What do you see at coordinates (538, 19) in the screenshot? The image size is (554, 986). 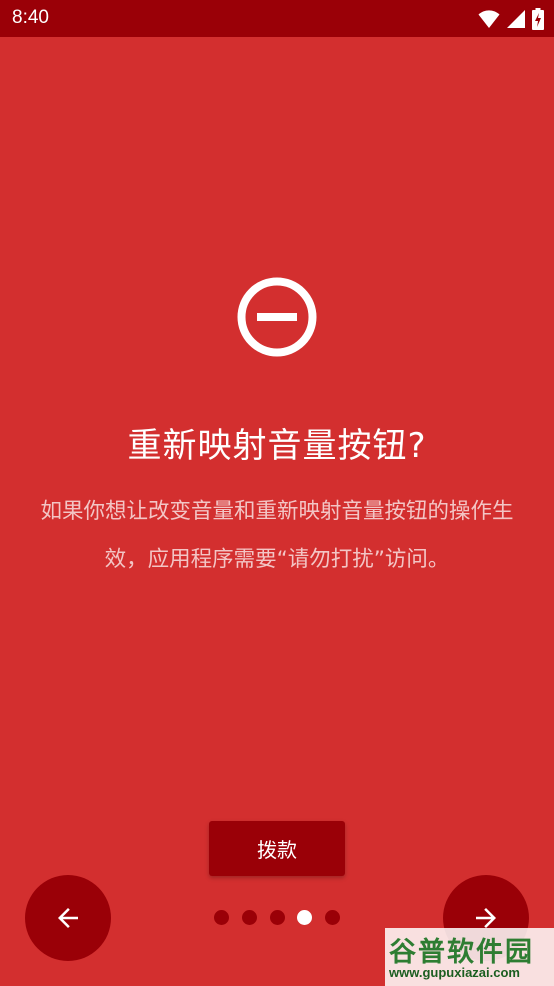 I see `battery-charging-icon` at bounding box center [538, 19].